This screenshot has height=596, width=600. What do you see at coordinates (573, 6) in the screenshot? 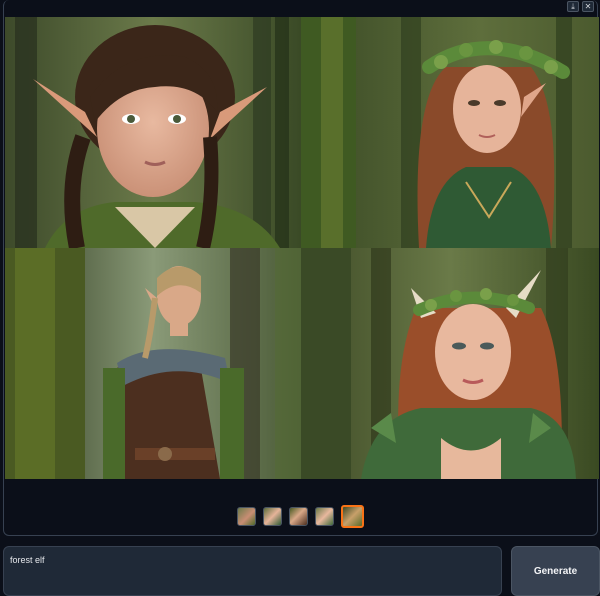
I see `download-icon: ⤓` at bounding box center [573, 6].